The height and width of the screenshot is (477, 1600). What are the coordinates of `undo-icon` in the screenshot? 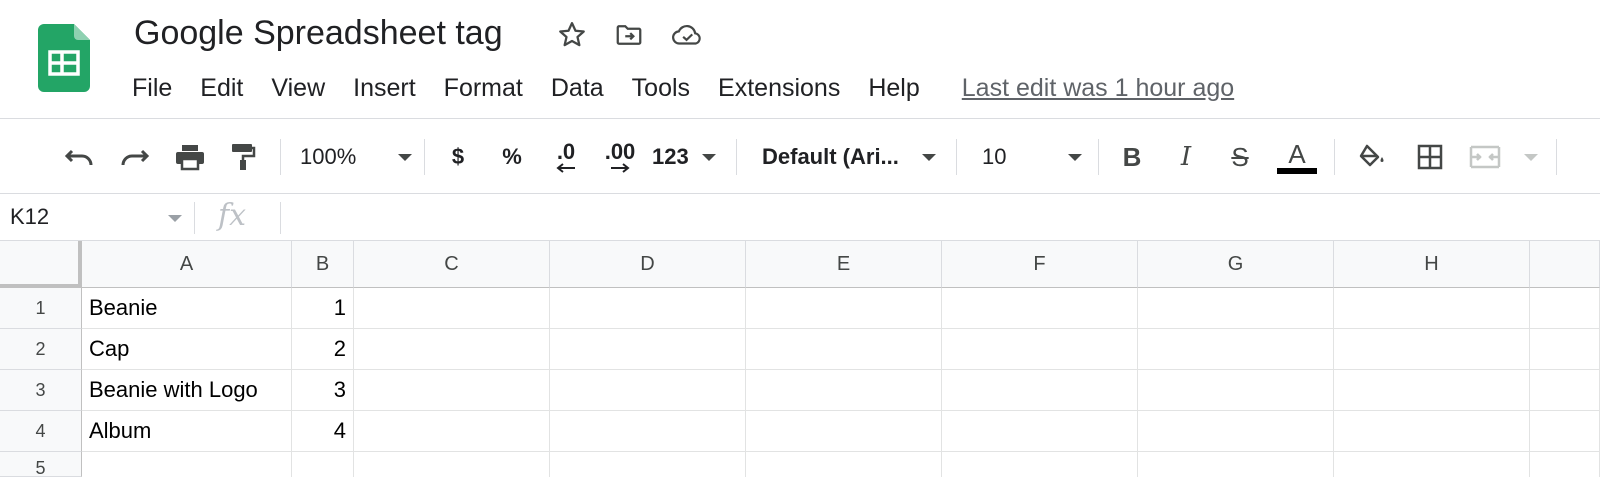 It's located at (80, 157).